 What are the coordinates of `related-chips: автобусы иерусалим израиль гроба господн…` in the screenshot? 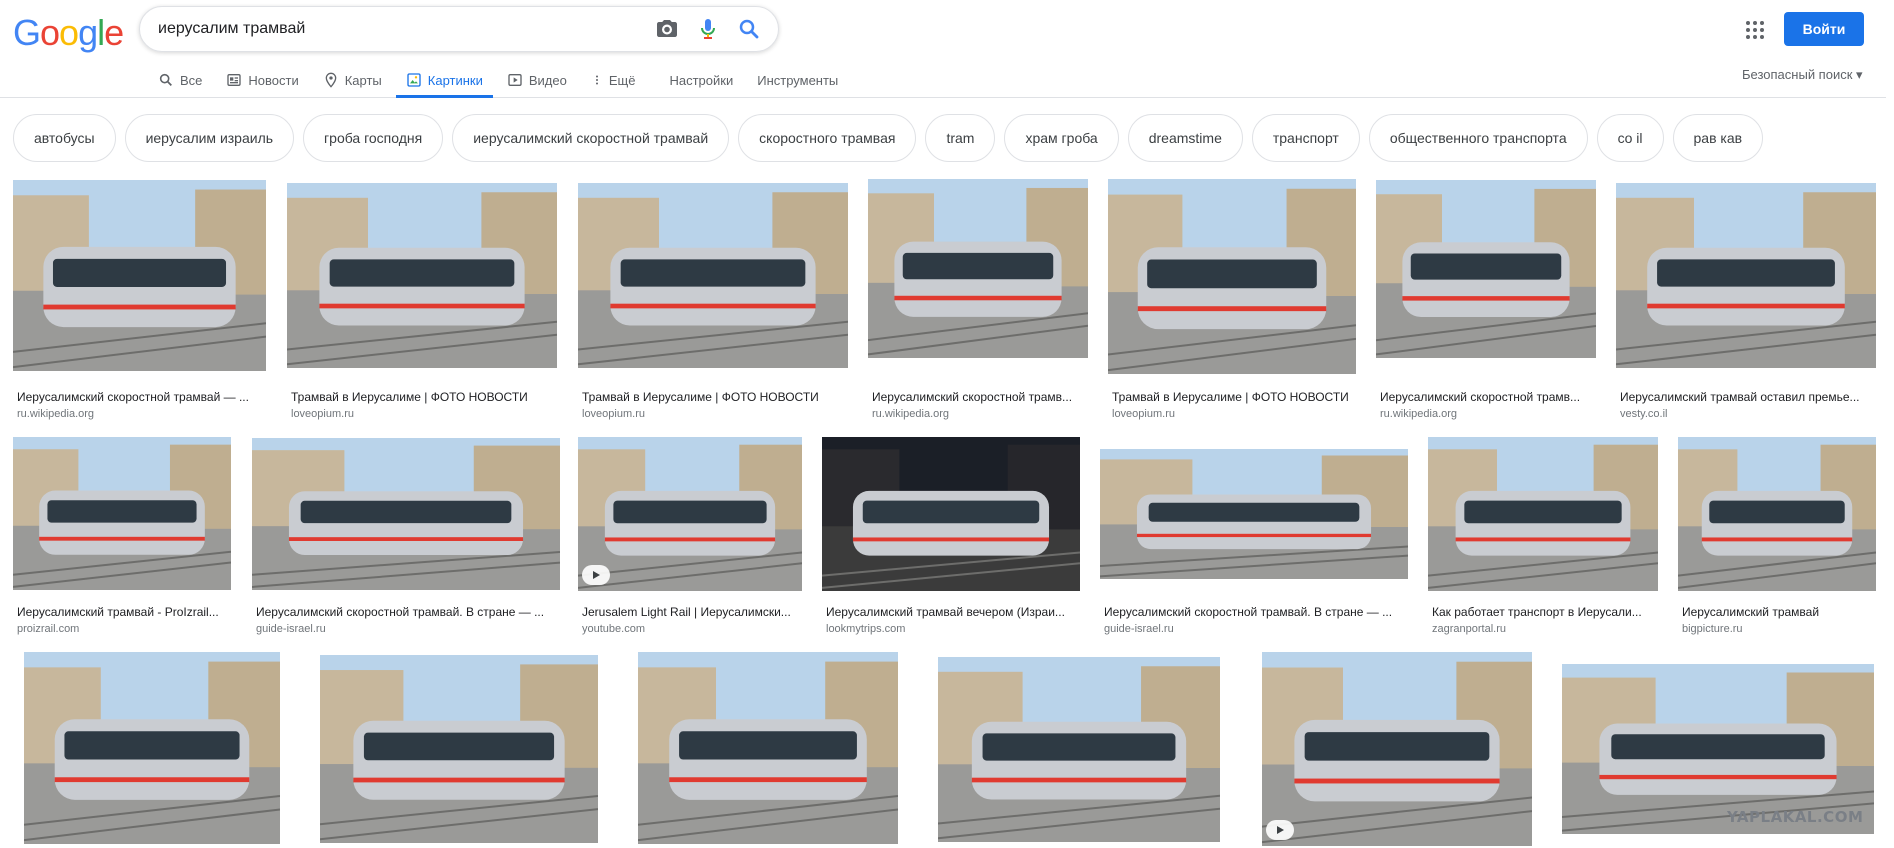 It's located at (892, 138).